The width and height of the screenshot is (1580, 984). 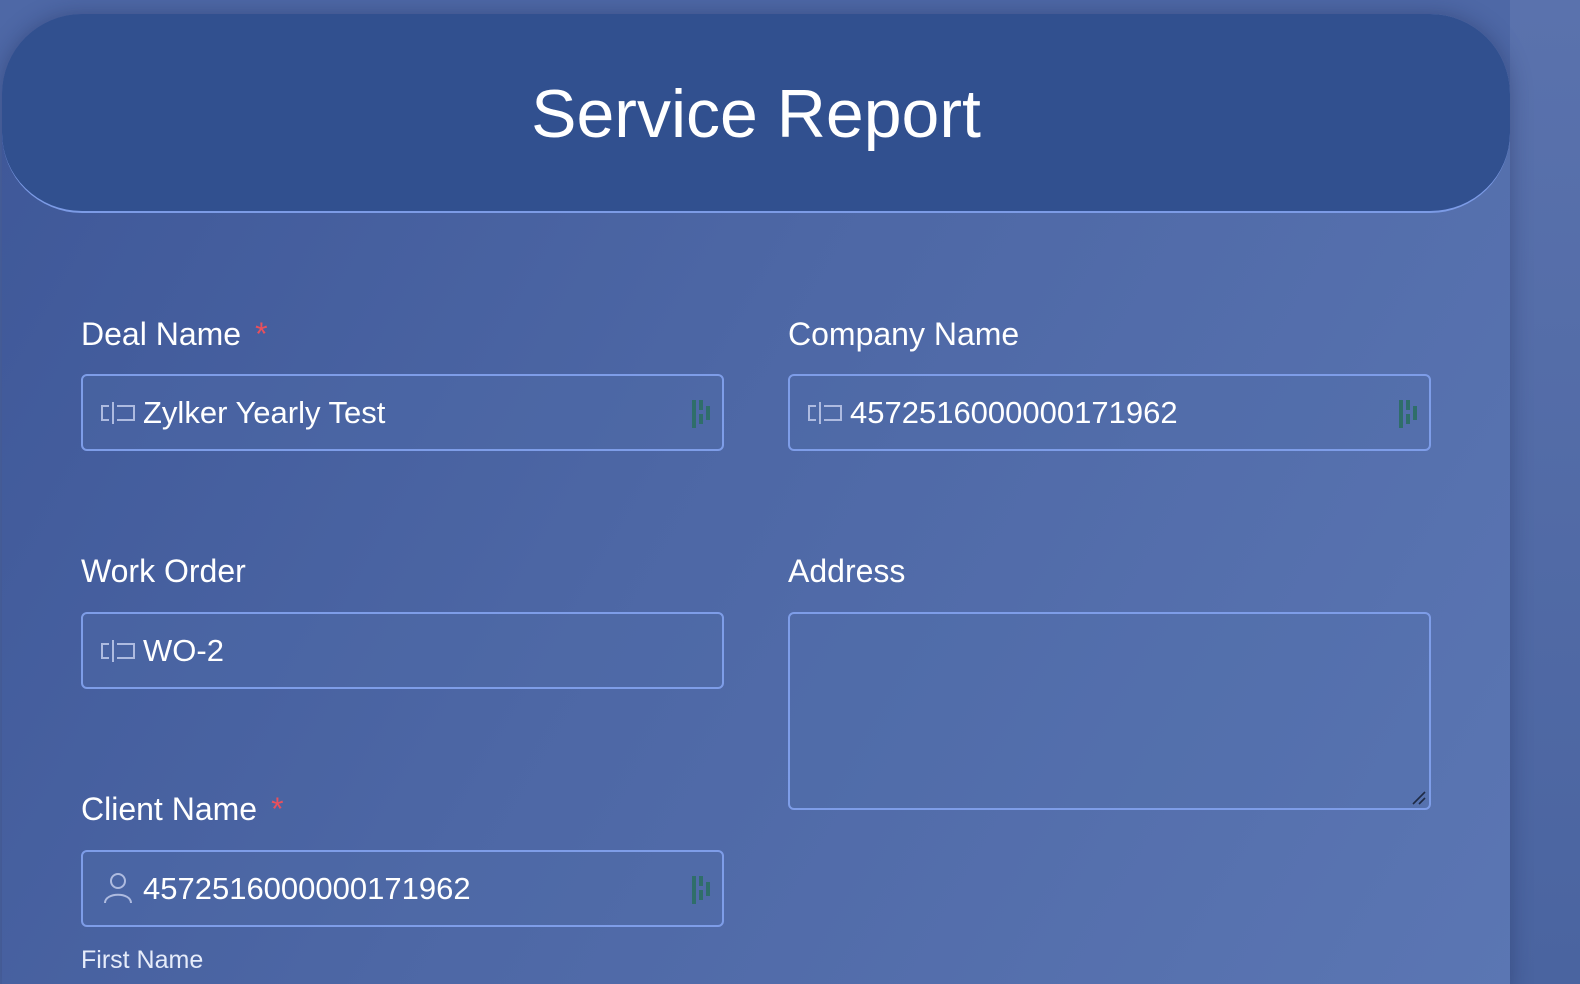 I want to click on company-name-label-text: Company Name, so click(x=904, y=334).